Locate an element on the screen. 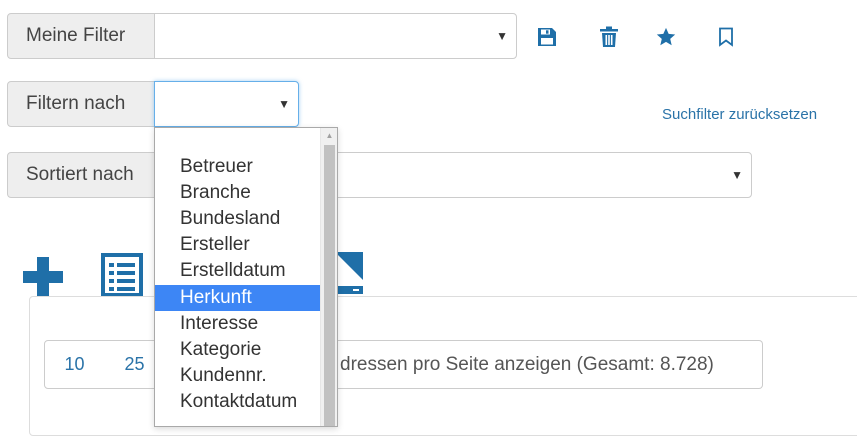 This screenshot has width=857, height=436. favorite-filter-button is located at coordinates (666, 37).